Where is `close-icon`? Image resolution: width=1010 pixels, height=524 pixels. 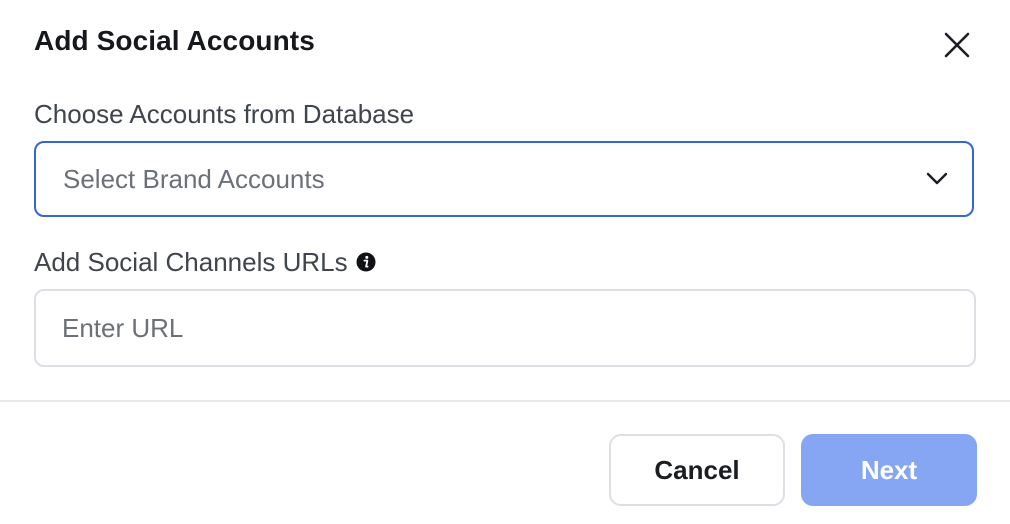
close-icon is located at coordinates (957, 45).